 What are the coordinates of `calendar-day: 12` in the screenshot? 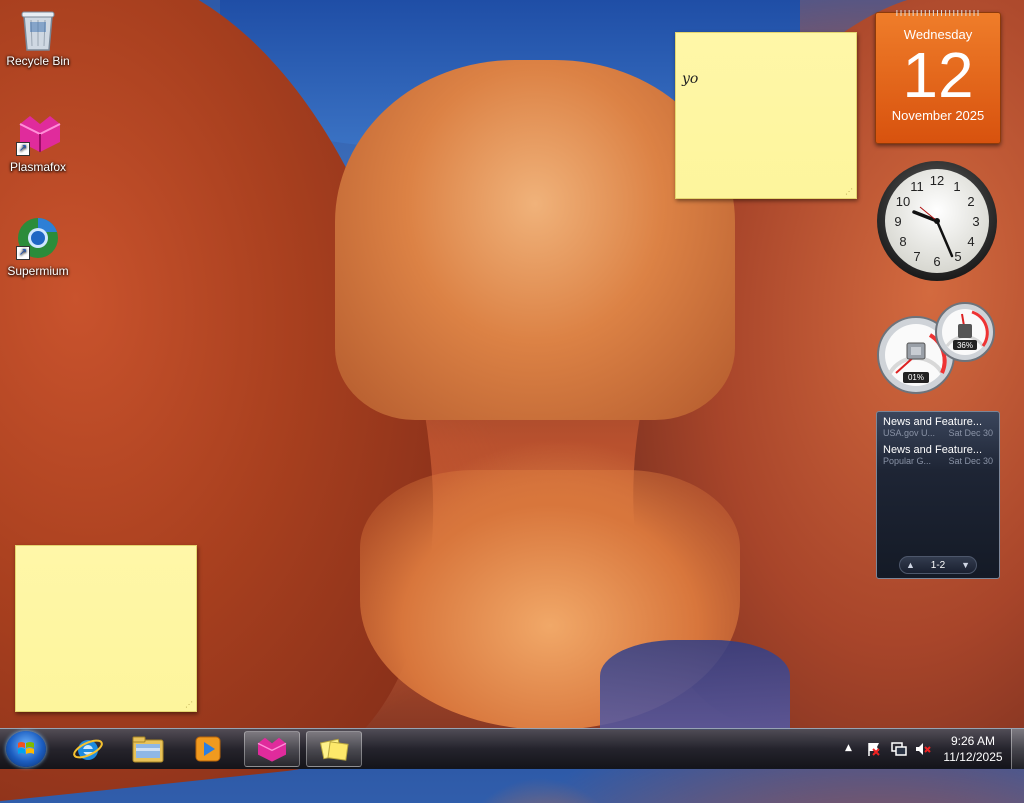 It's located at (938, 75).